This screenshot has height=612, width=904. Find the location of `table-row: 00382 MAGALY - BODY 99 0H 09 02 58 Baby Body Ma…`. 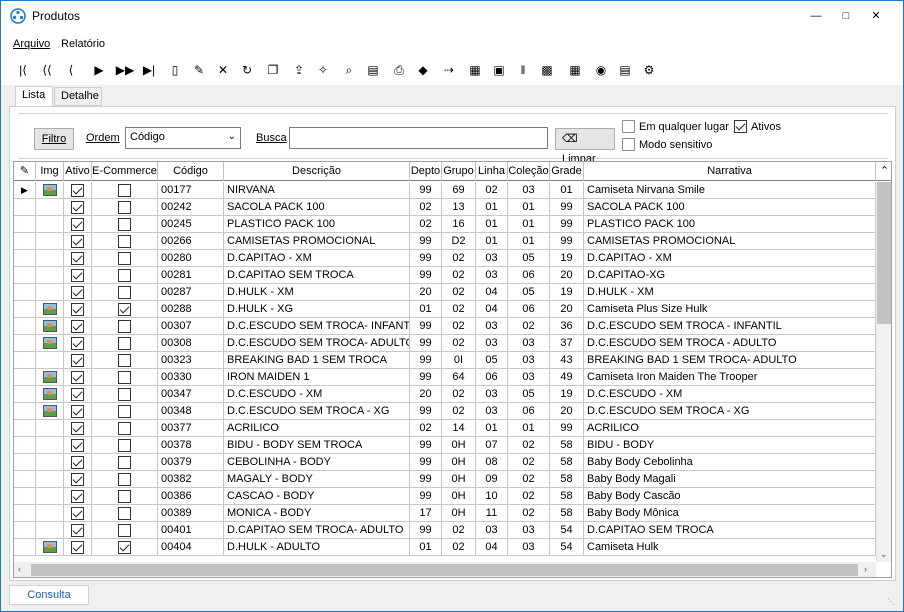

table-row: 00382 MAGALY - BODY 99 0H 09 02 58 Baby Body Ma… is located at coordinates (445, 479).